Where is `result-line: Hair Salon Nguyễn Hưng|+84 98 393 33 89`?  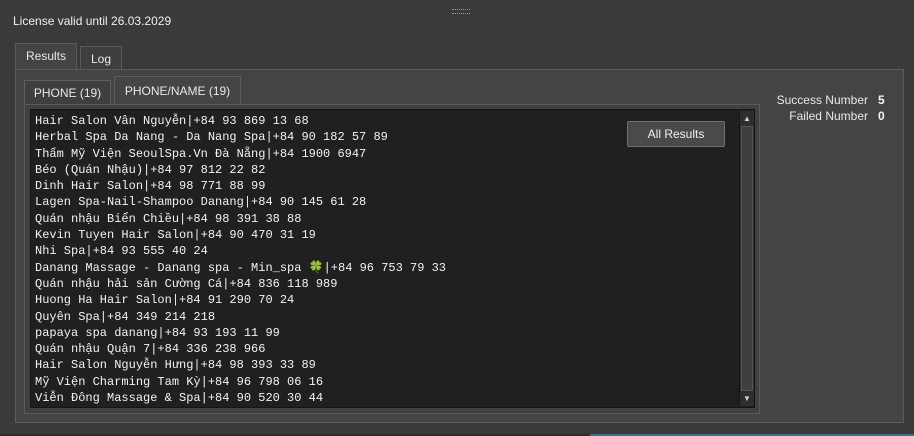 result-line: Hair Salon Nguyễn Hưng|+84 98 393 33 89 is located at coordinates (175, 365).